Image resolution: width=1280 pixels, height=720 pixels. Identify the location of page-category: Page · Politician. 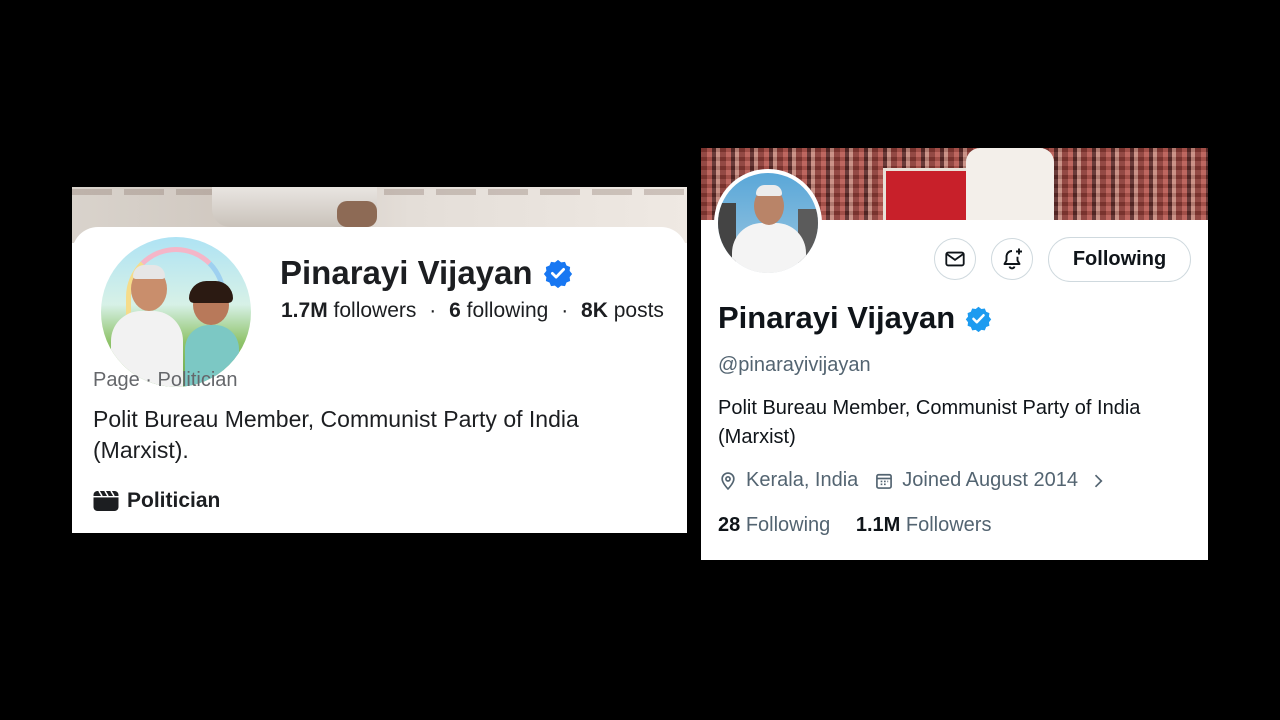
(165, 380).